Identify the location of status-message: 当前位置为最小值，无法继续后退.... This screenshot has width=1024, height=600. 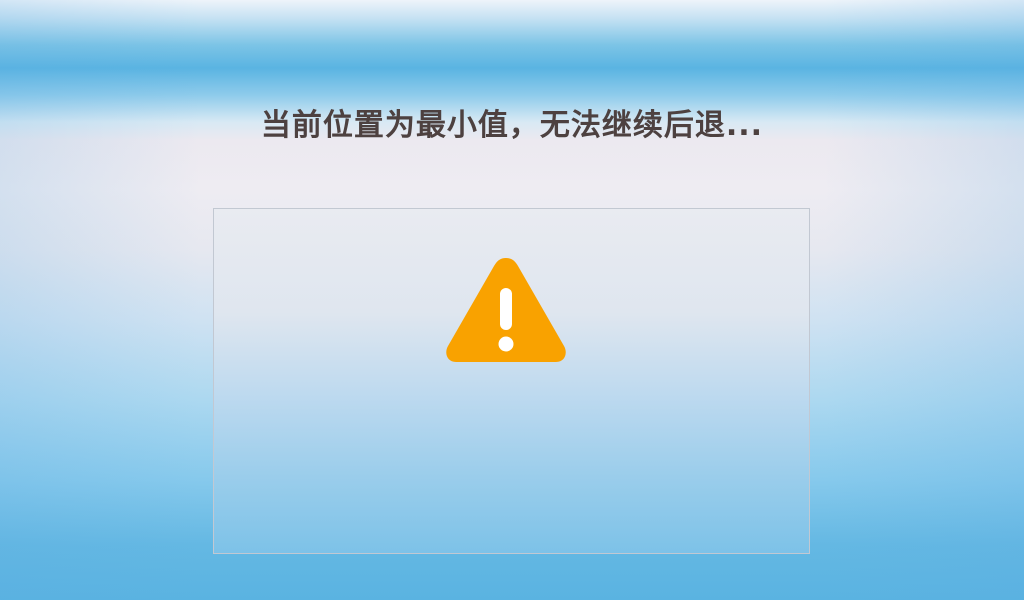
(512, 125).